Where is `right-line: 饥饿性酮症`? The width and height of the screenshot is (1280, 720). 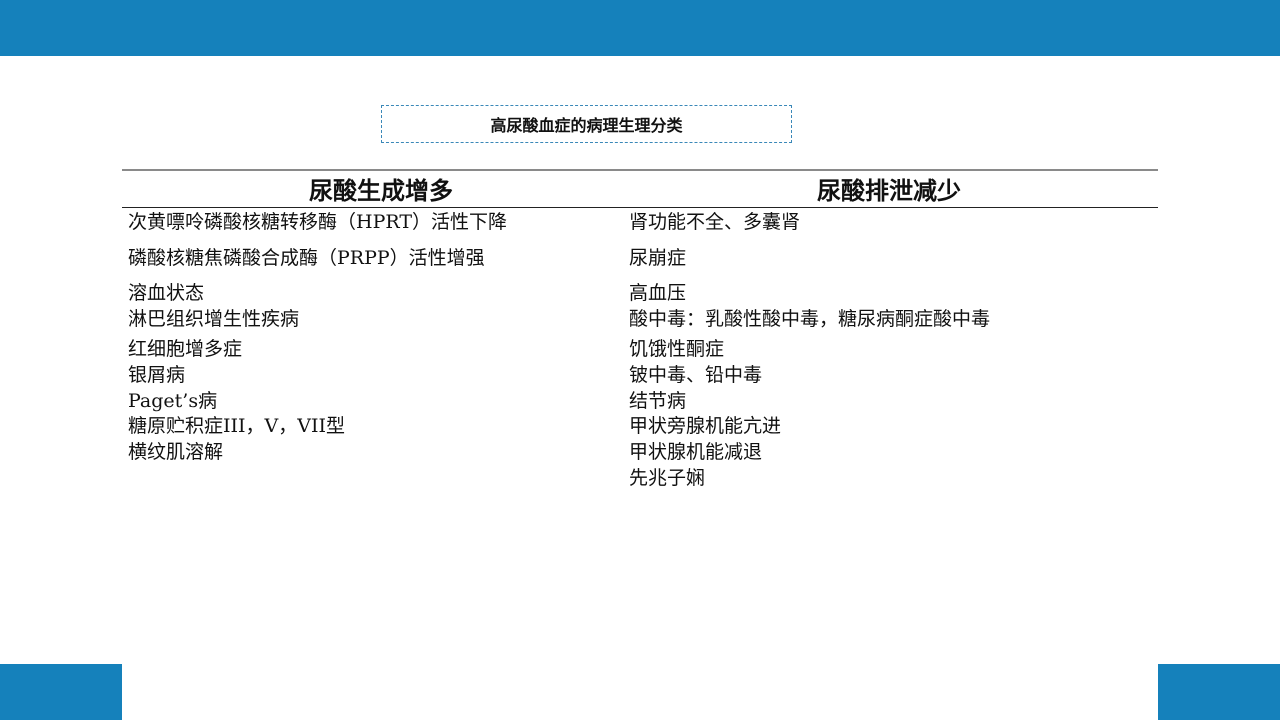
right-line: 饥饿性酮症 is located at coordinates (677, 349).